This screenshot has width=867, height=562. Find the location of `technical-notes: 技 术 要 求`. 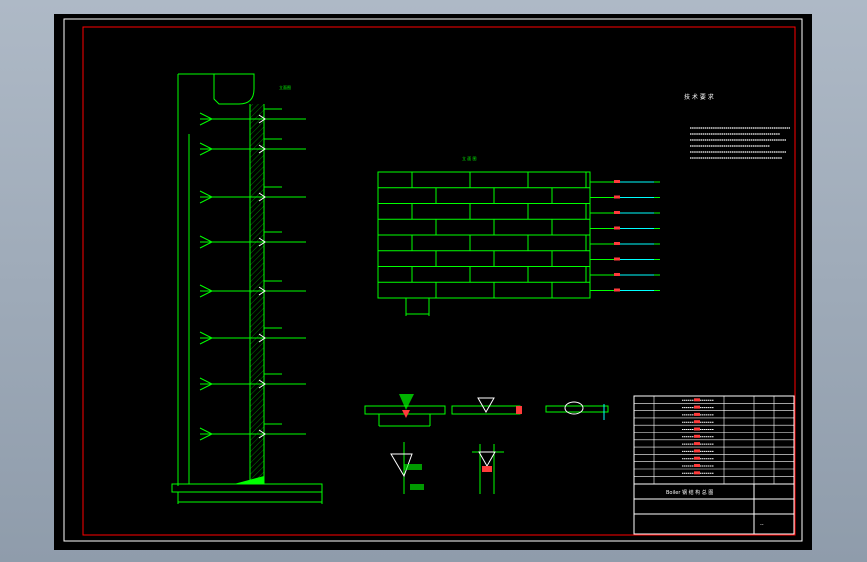

technical-notes: 技 术 要 求 is located at coordinates (737, 126).